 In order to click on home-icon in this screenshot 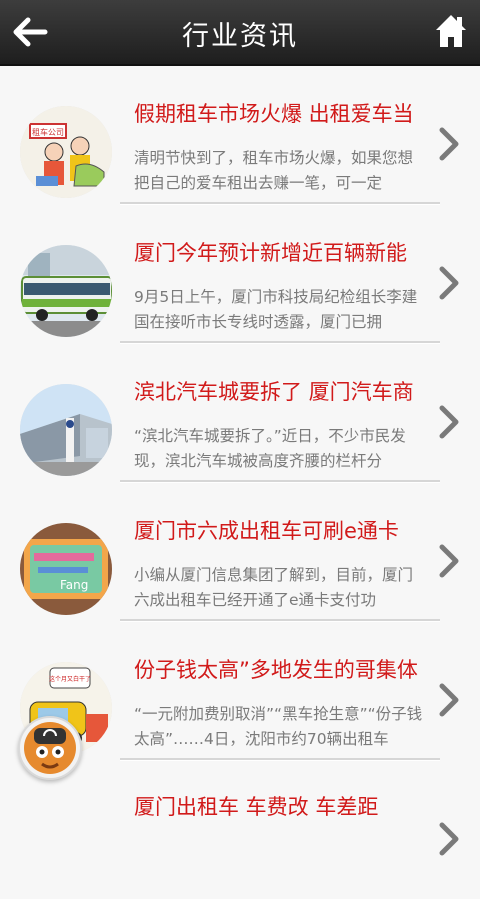, I will do `click(451, 31)`.